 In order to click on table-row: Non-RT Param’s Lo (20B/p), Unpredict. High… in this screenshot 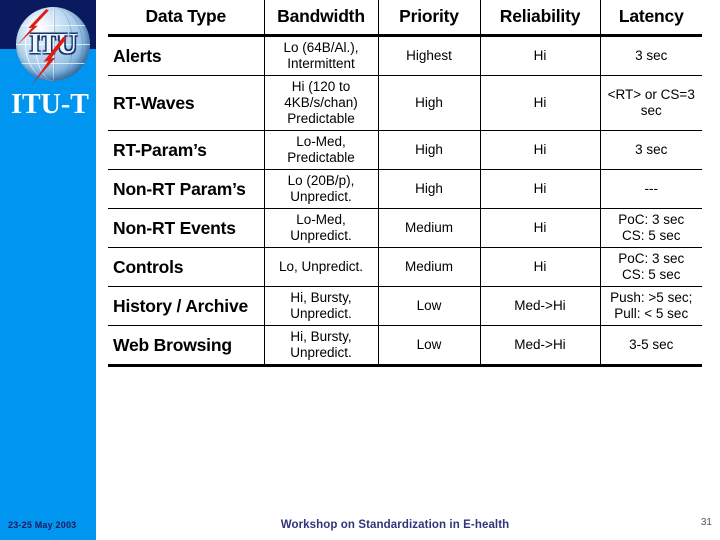, I will do `click(405, 189)`.